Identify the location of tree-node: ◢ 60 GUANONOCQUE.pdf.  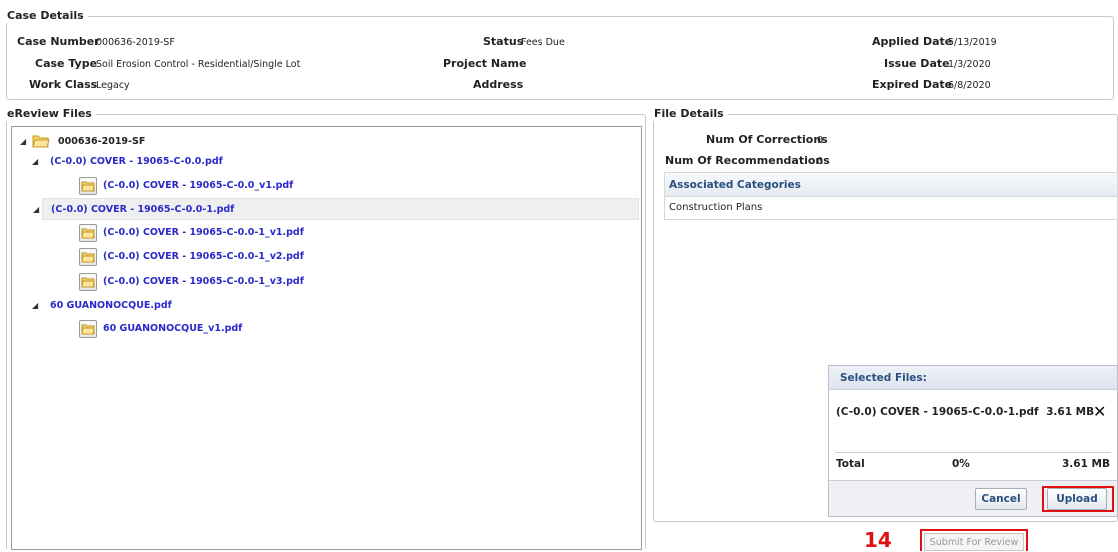
(182, 306).